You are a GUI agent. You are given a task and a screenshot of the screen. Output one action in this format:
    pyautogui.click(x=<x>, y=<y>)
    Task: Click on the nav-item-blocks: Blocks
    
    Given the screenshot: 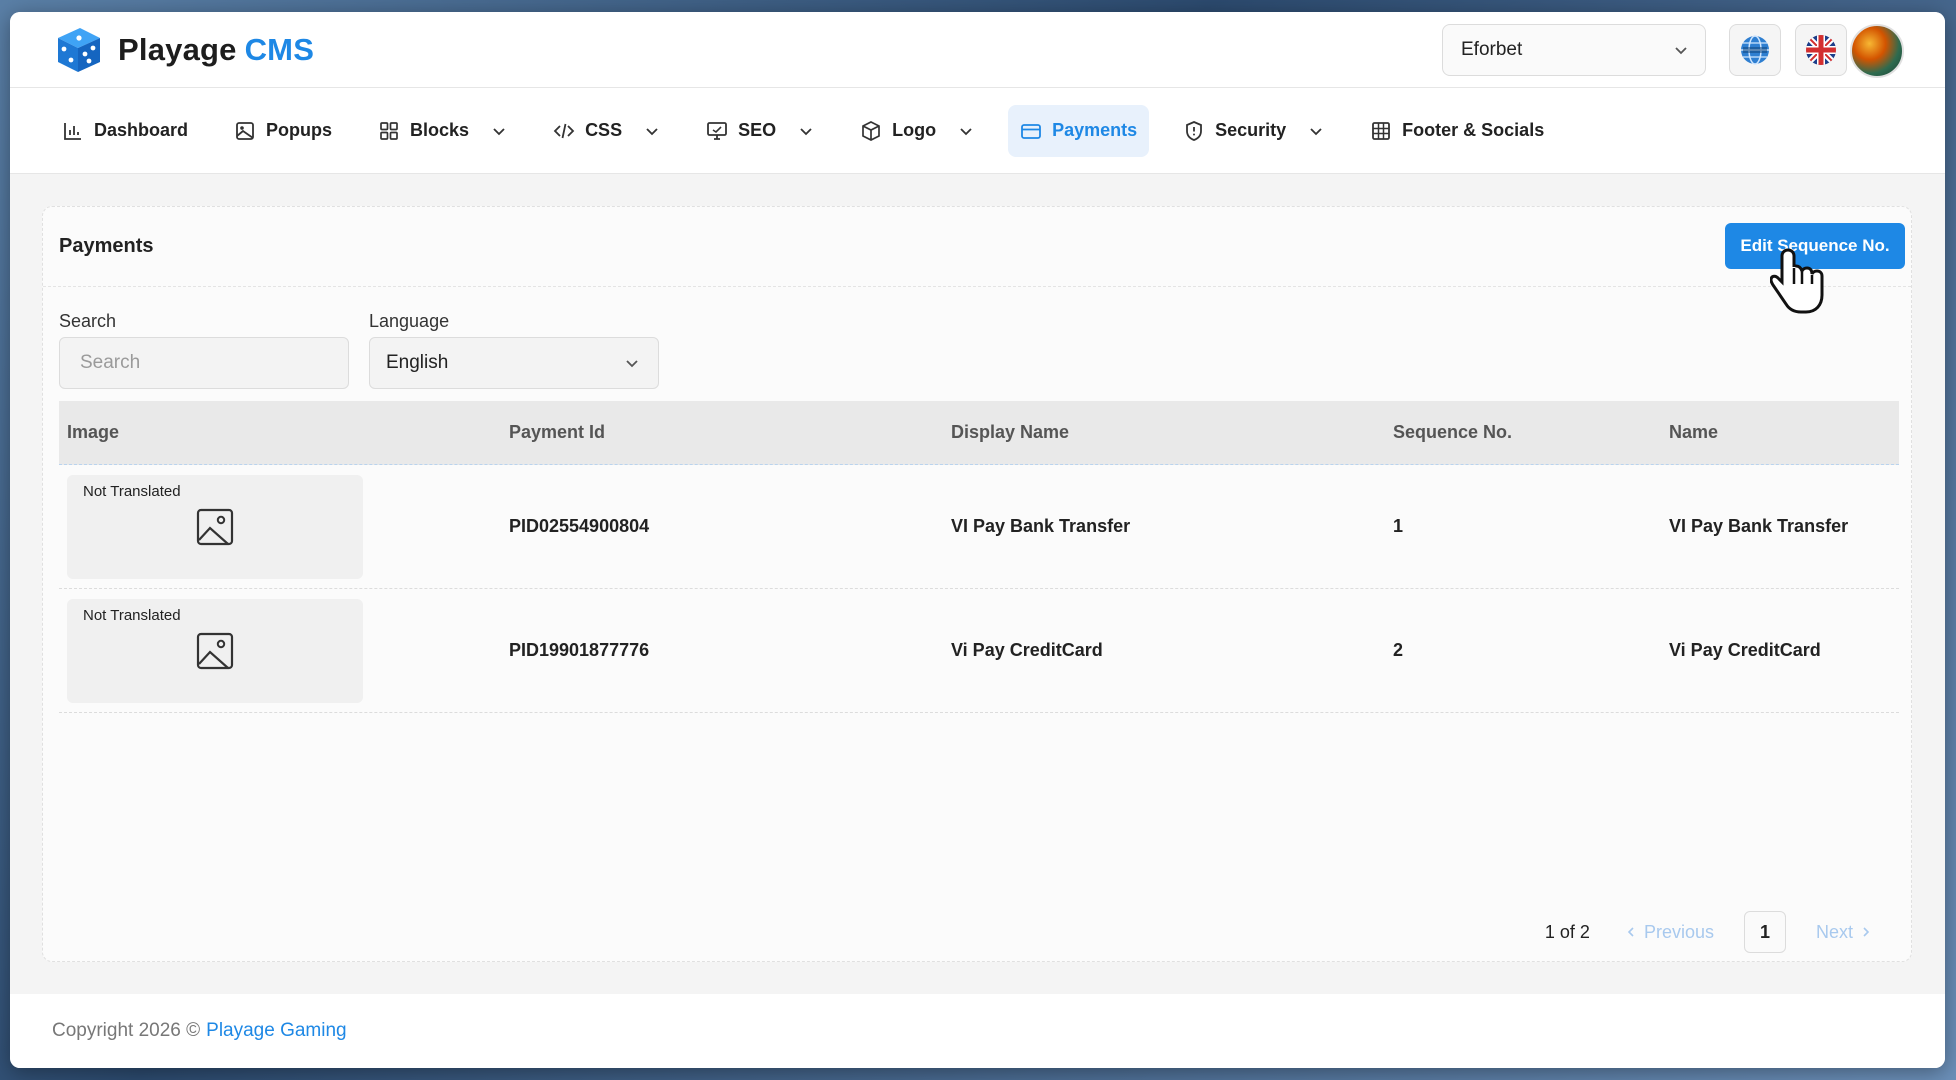 What is the action you would take?
    pyautogui.click(x=442, y=131)
    